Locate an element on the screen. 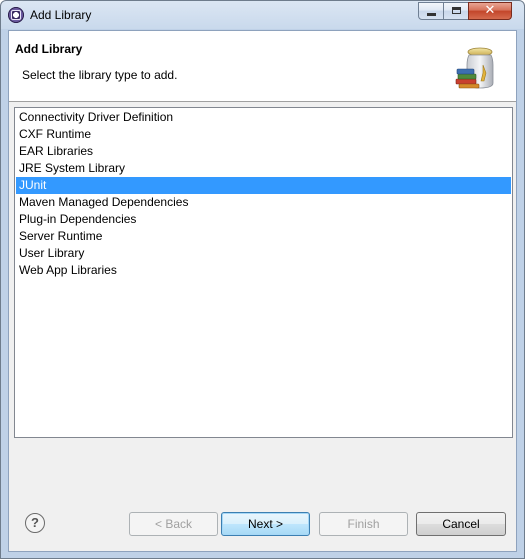  title-bar: Add Library ✕ is located at coordinates (262, 15).